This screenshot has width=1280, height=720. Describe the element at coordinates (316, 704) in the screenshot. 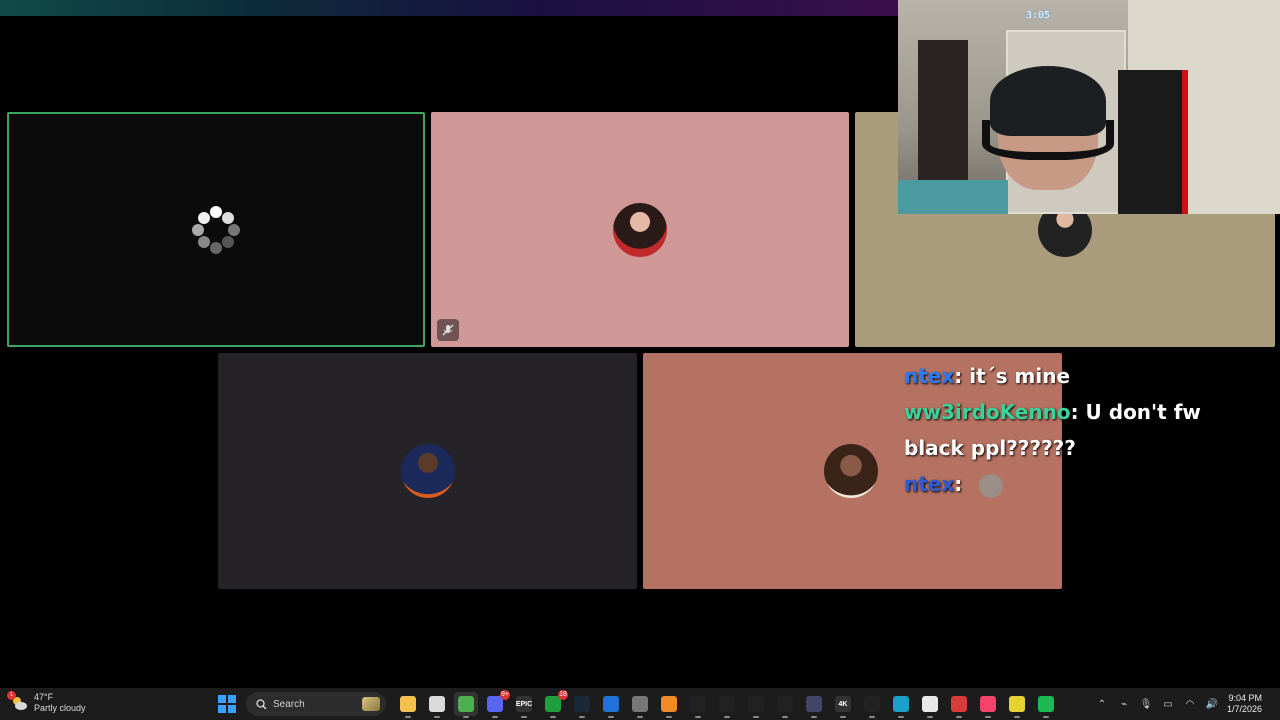

I see `taskbar-search: Search` at that location.